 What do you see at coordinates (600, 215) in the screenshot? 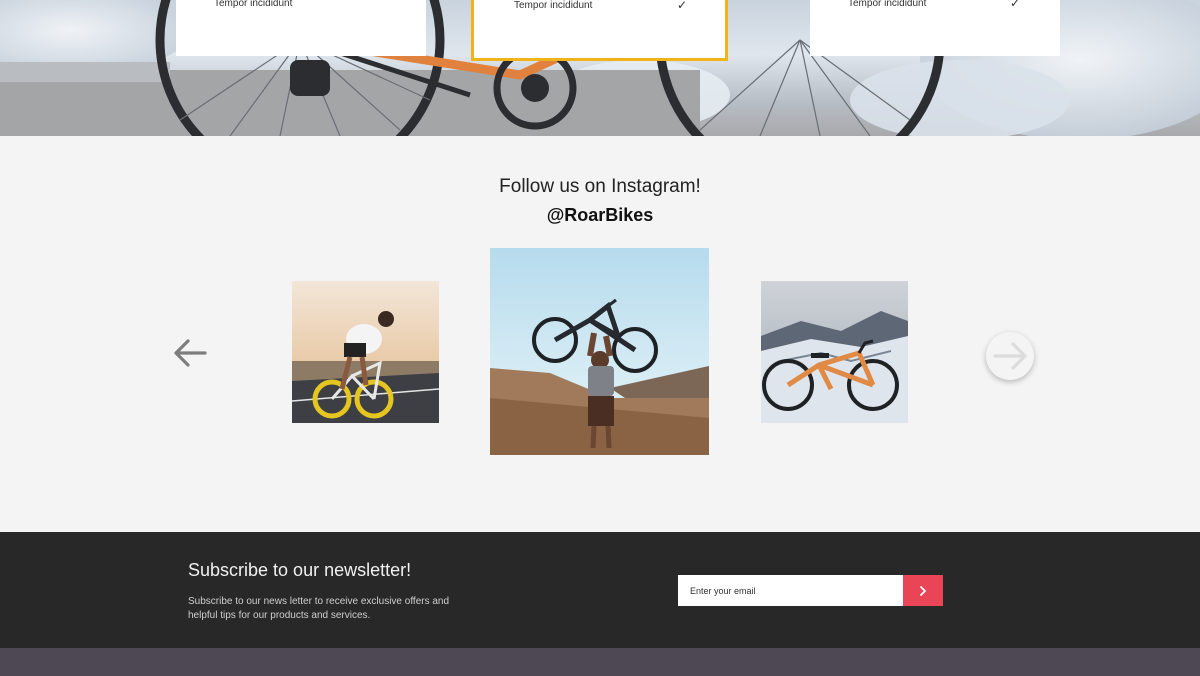
I see `instagram-handle: @RoarBikes` at bounding box center [600, 215].